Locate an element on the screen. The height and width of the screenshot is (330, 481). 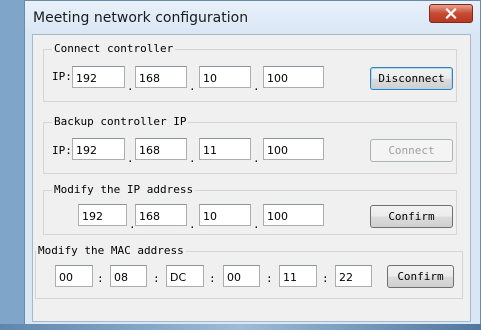
connect-controller-legend: Connect controller is located at coordinates (114, 48).